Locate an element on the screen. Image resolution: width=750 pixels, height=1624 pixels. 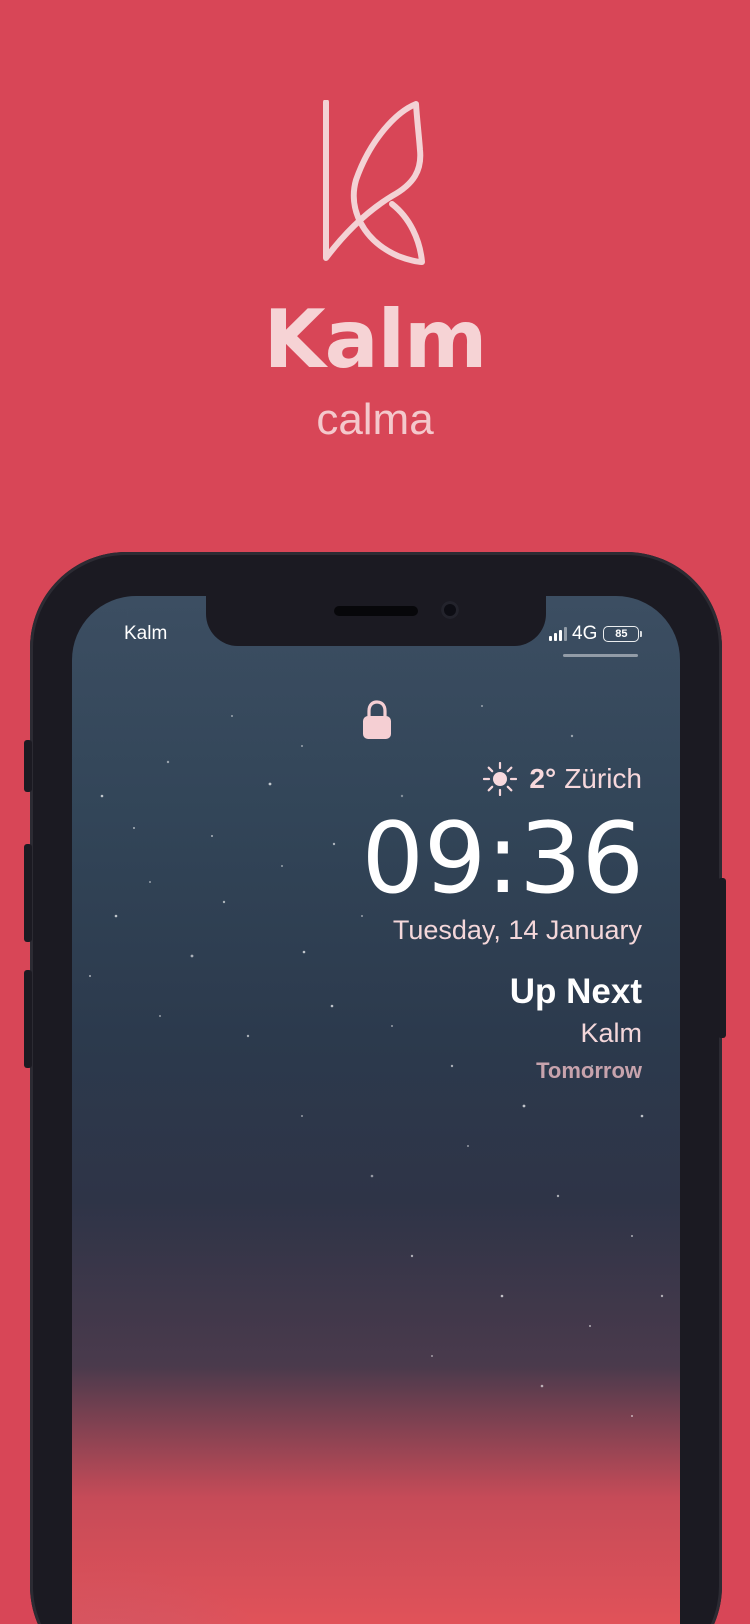
cellular-signal-icon is located at coordinates (558, 634).